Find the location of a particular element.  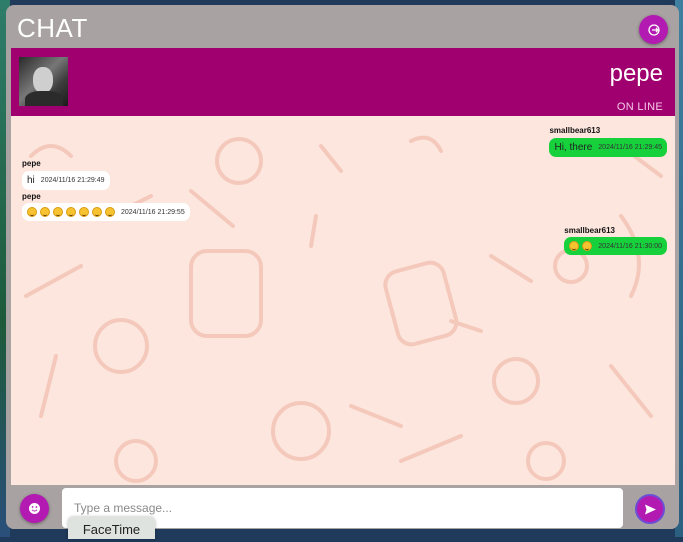

message-timestamp: 2024/11/16 21:29:55 is located at coordinates (153, 212).